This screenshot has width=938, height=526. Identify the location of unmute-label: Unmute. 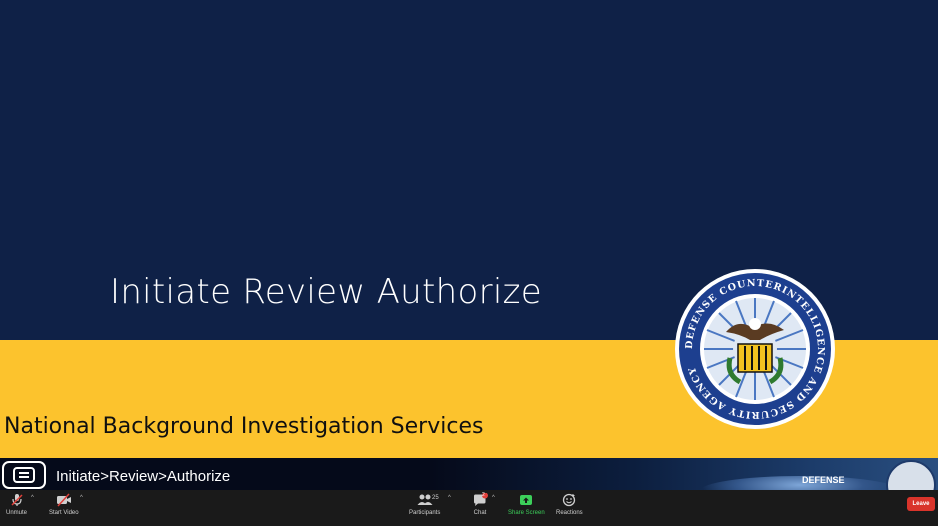
(17, 513).